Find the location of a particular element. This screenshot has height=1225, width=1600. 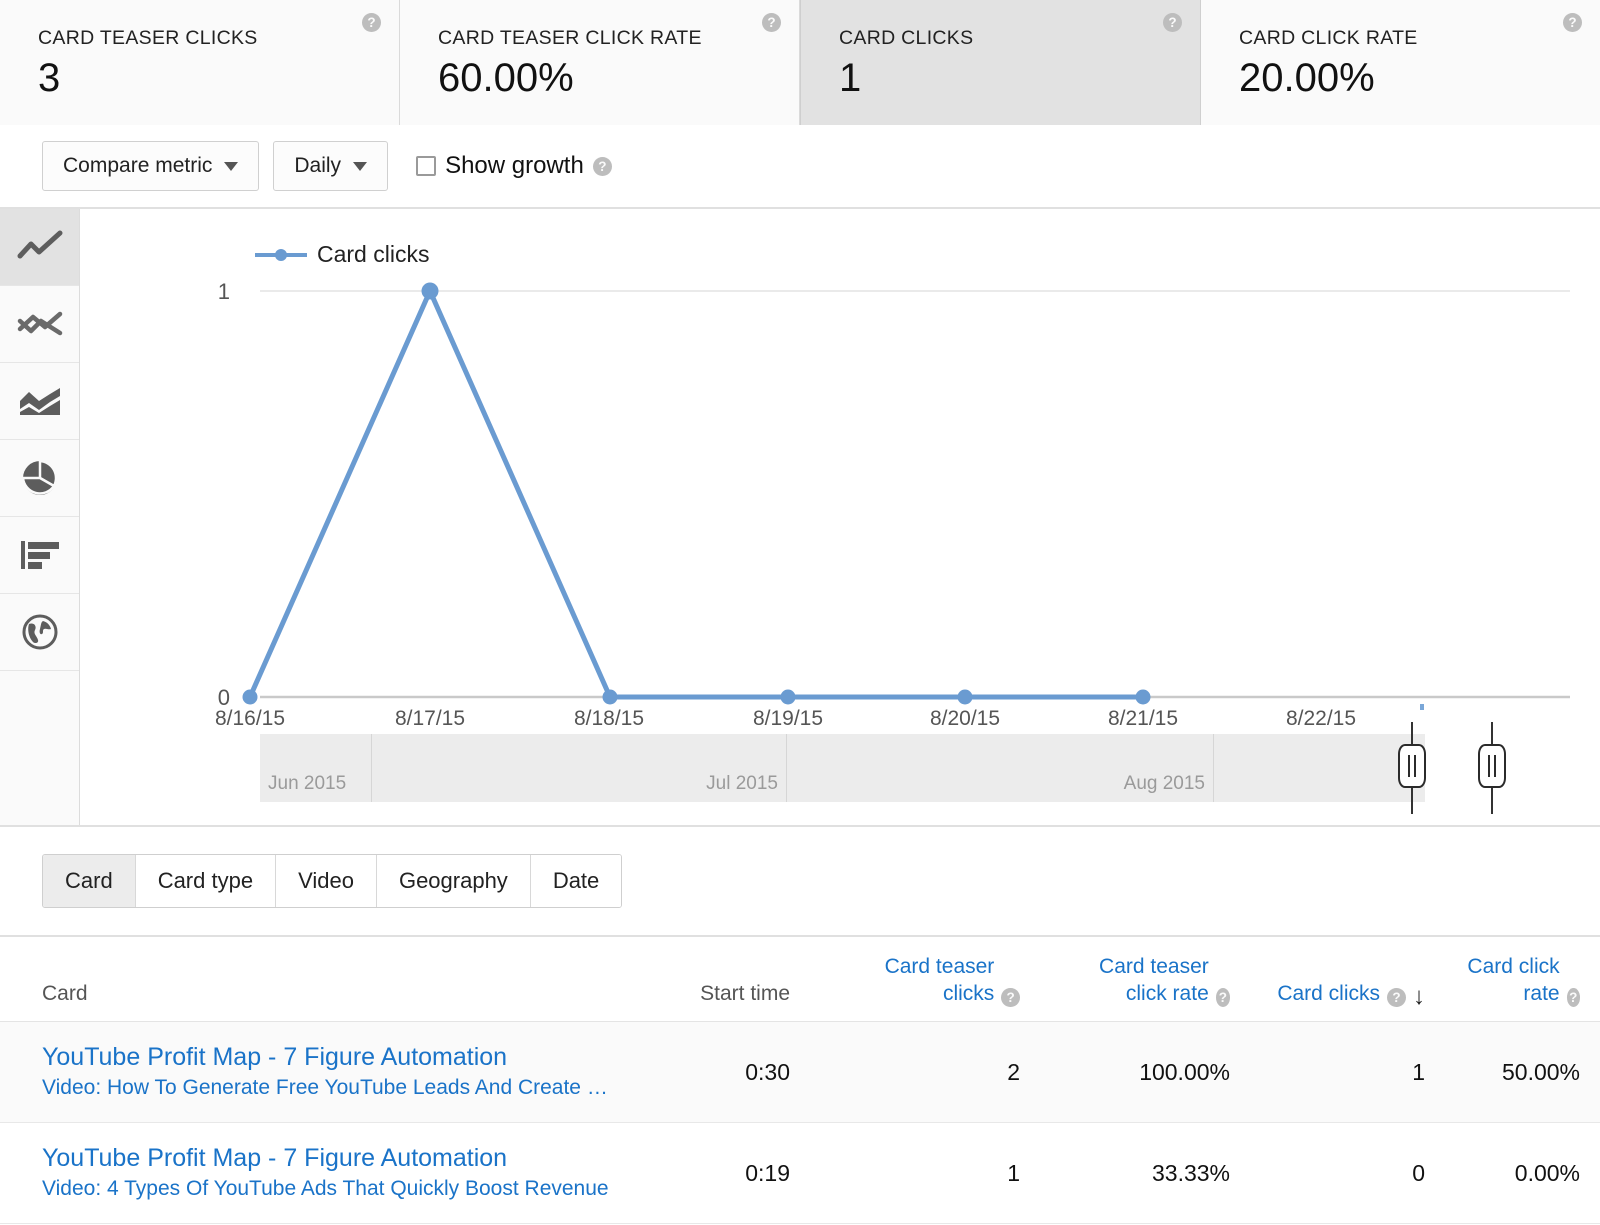

range-handle-start is located at coordinates (1412, 759).